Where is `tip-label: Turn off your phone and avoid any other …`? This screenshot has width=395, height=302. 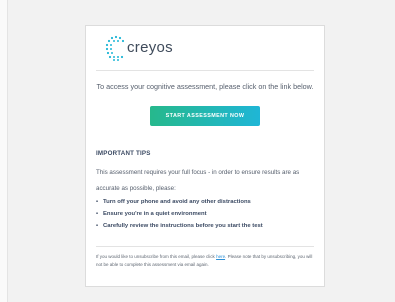
tip-label: Turn off your phone and avoid any other … is located at coordinates (177, 202).